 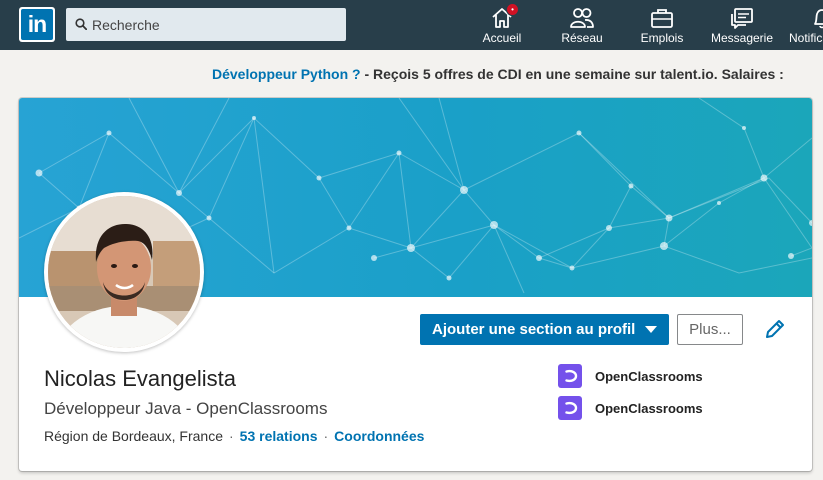 I want to click on add-profile-section-button: Ajouter une section au profil, so click(x=544, y=329).